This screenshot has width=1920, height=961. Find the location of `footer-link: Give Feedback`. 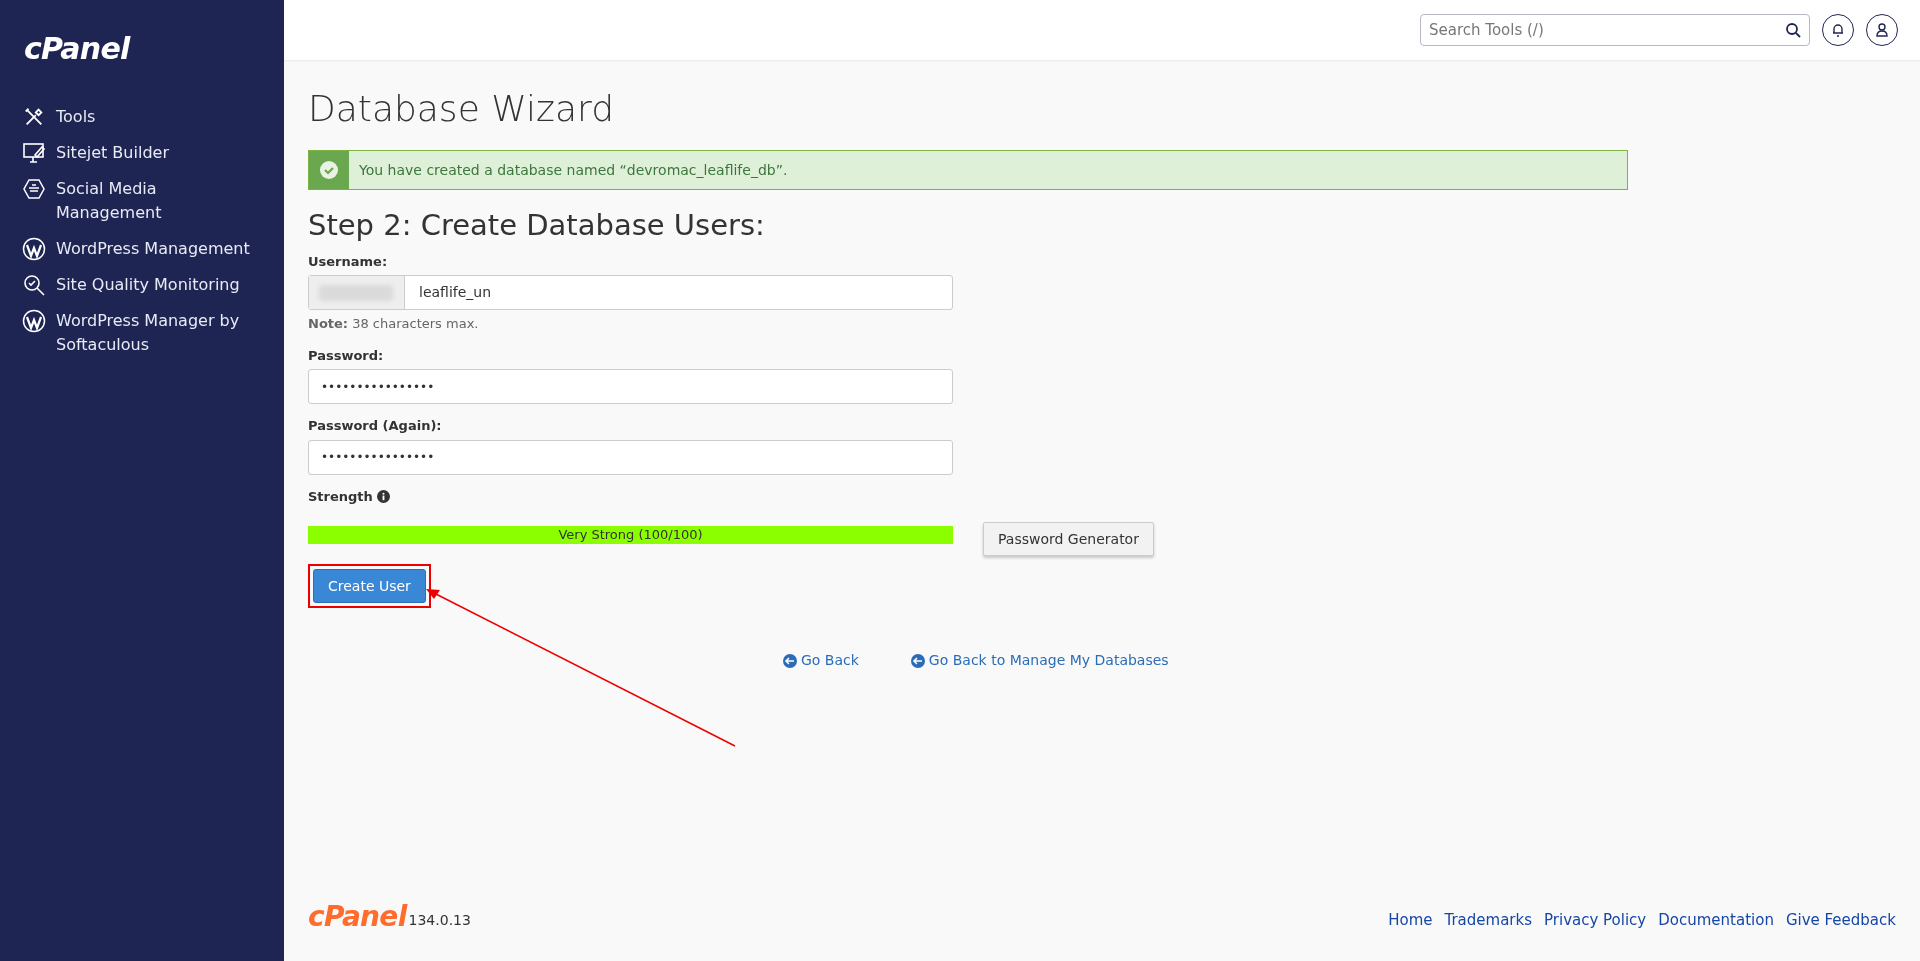

footer-link: Give Feedback is located at coordinates (1840, 919).